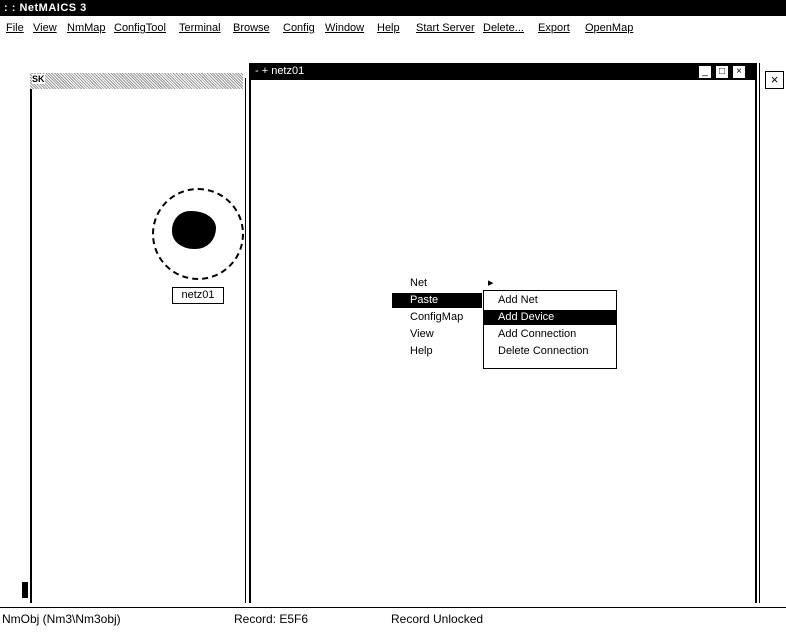  I want to click on menu-help: Help, so click(388, 28).